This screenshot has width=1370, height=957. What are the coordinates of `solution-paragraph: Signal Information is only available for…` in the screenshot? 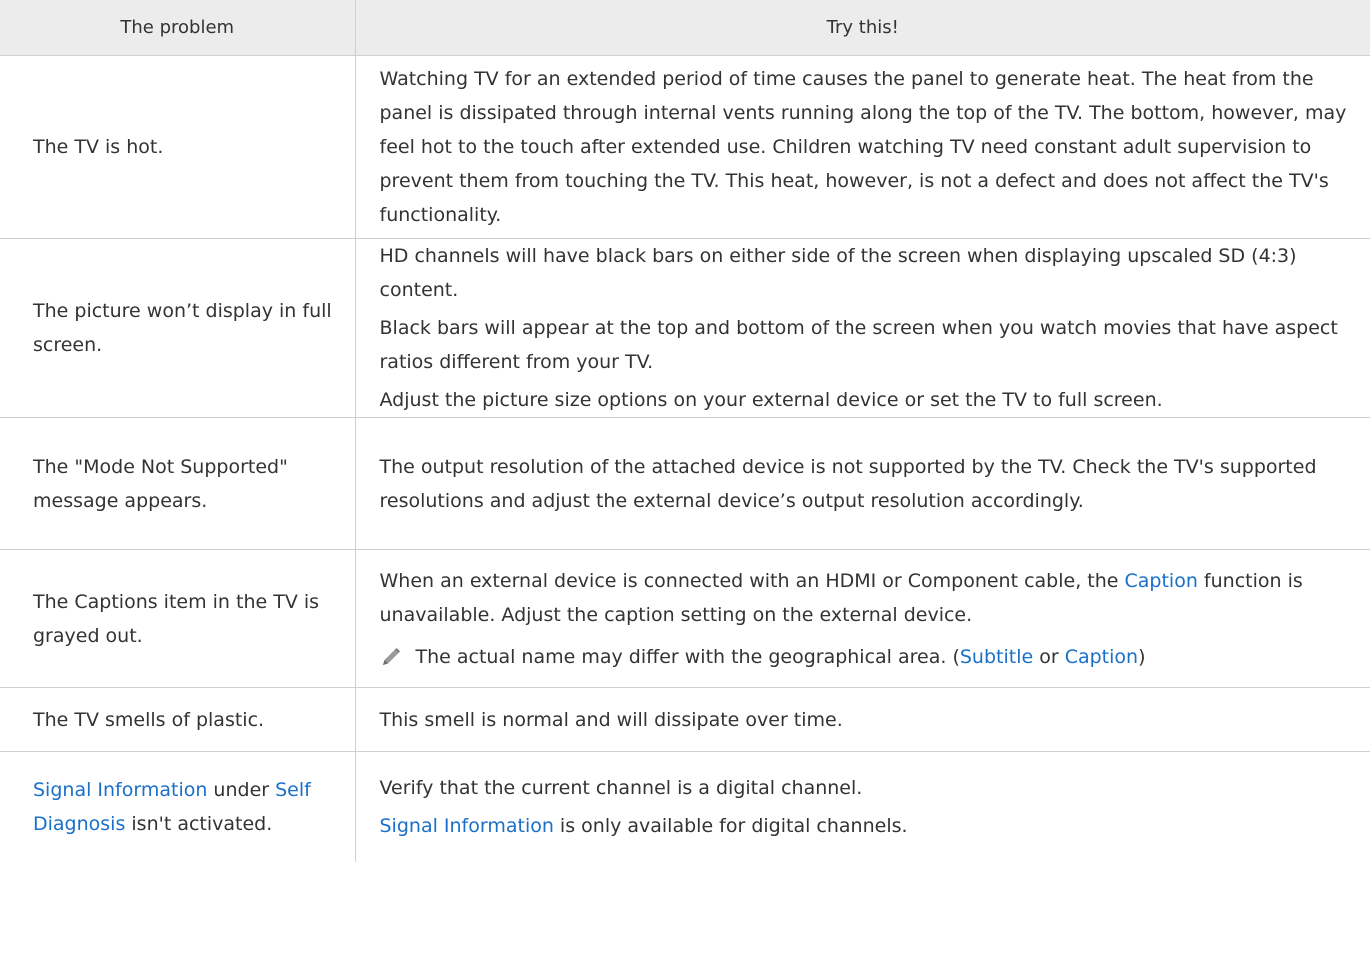 It's located at (643, 826).